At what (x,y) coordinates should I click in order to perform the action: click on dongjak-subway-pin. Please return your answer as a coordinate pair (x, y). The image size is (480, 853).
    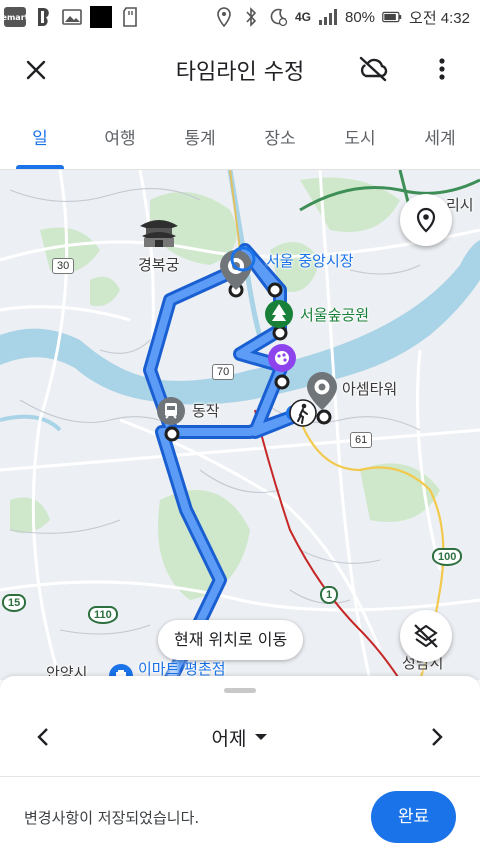
    Looking at the image, I should click on (171, 411).